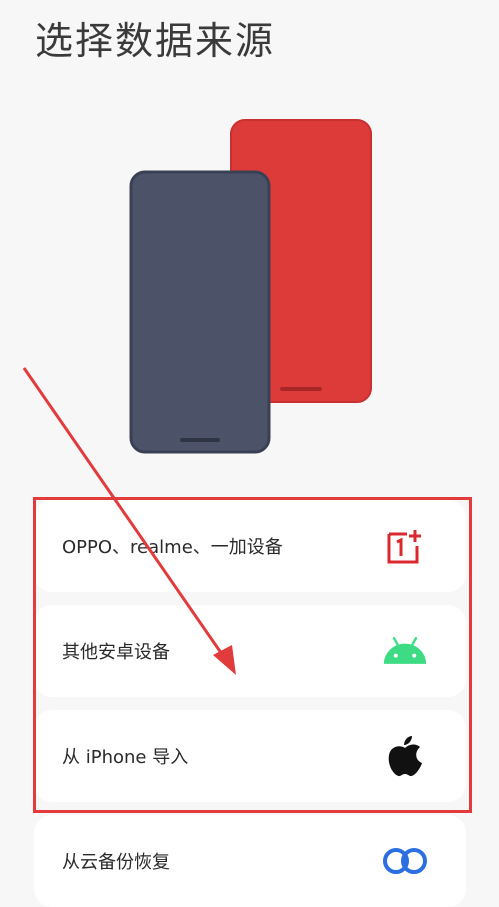 This screenshot has height=907, width=499. Describe the element at coordinates (405, 756) in the screenshot. I see `apple-icon` at that location.